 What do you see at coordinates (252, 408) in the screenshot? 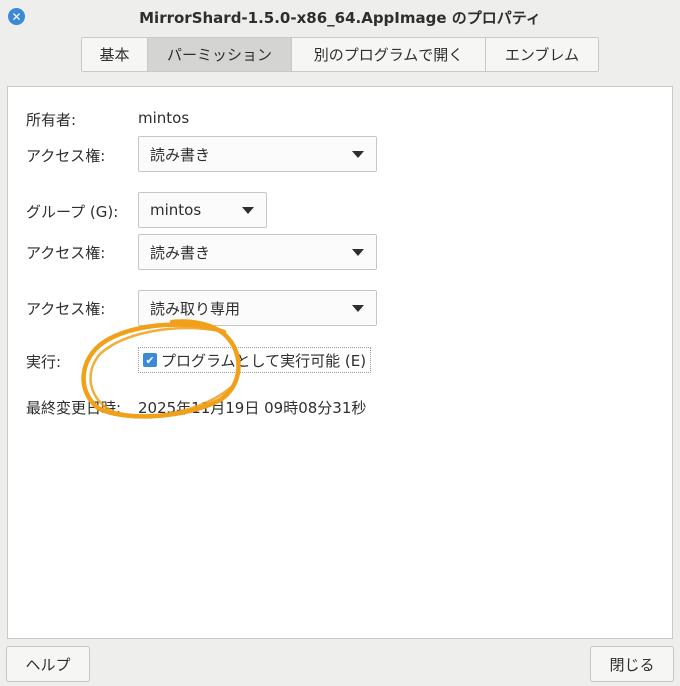
I see `modified-value: 2025年11月19日 09時08分31秒` at bounding box center [252, 408].